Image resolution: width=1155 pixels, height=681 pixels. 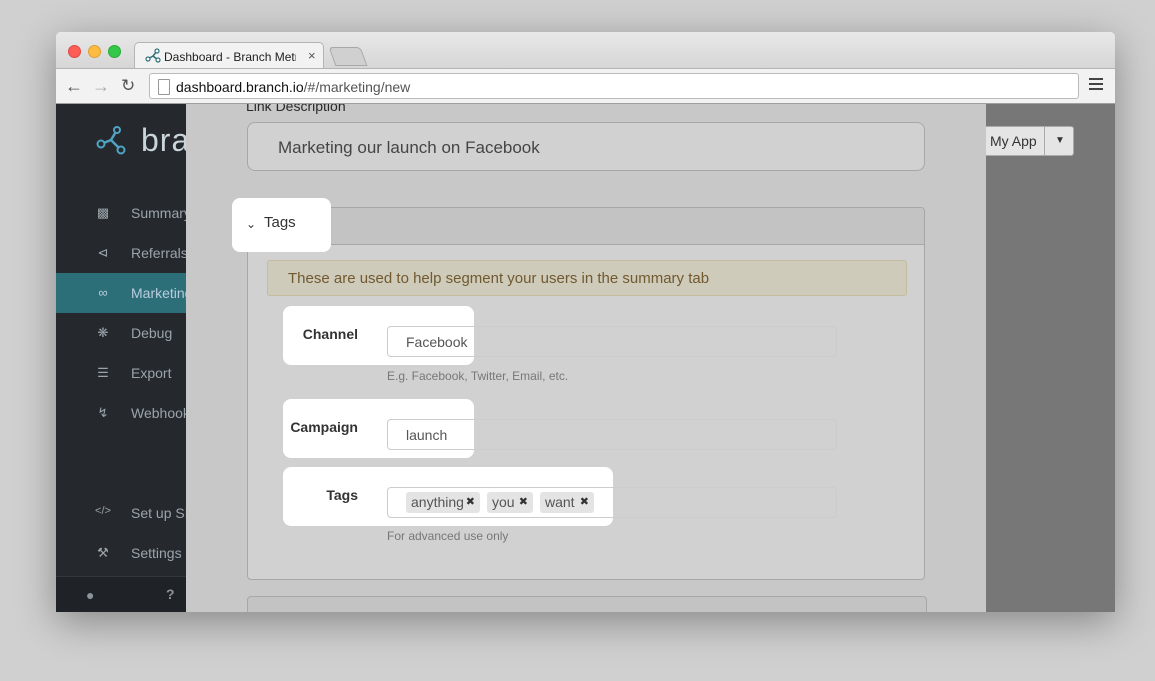 What do you see at coordinates (159, 253) in the screenshot?
I see `sidebar-item-label: Referrals` at bounding box center [159, 253].